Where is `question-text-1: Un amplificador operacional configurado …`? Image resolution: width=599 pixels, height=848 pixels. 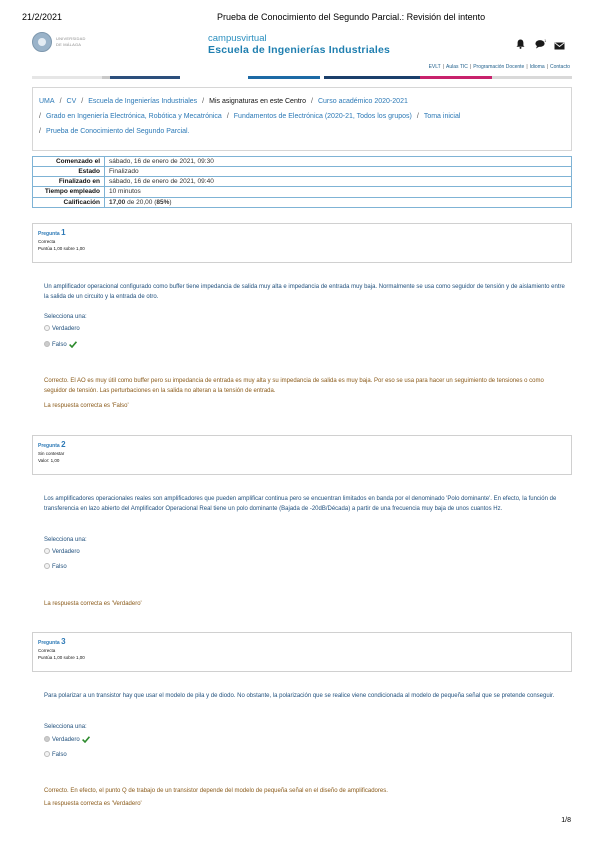
question-text-1: Un amplificador operacional configurado … is located at coordinates (304, 292).